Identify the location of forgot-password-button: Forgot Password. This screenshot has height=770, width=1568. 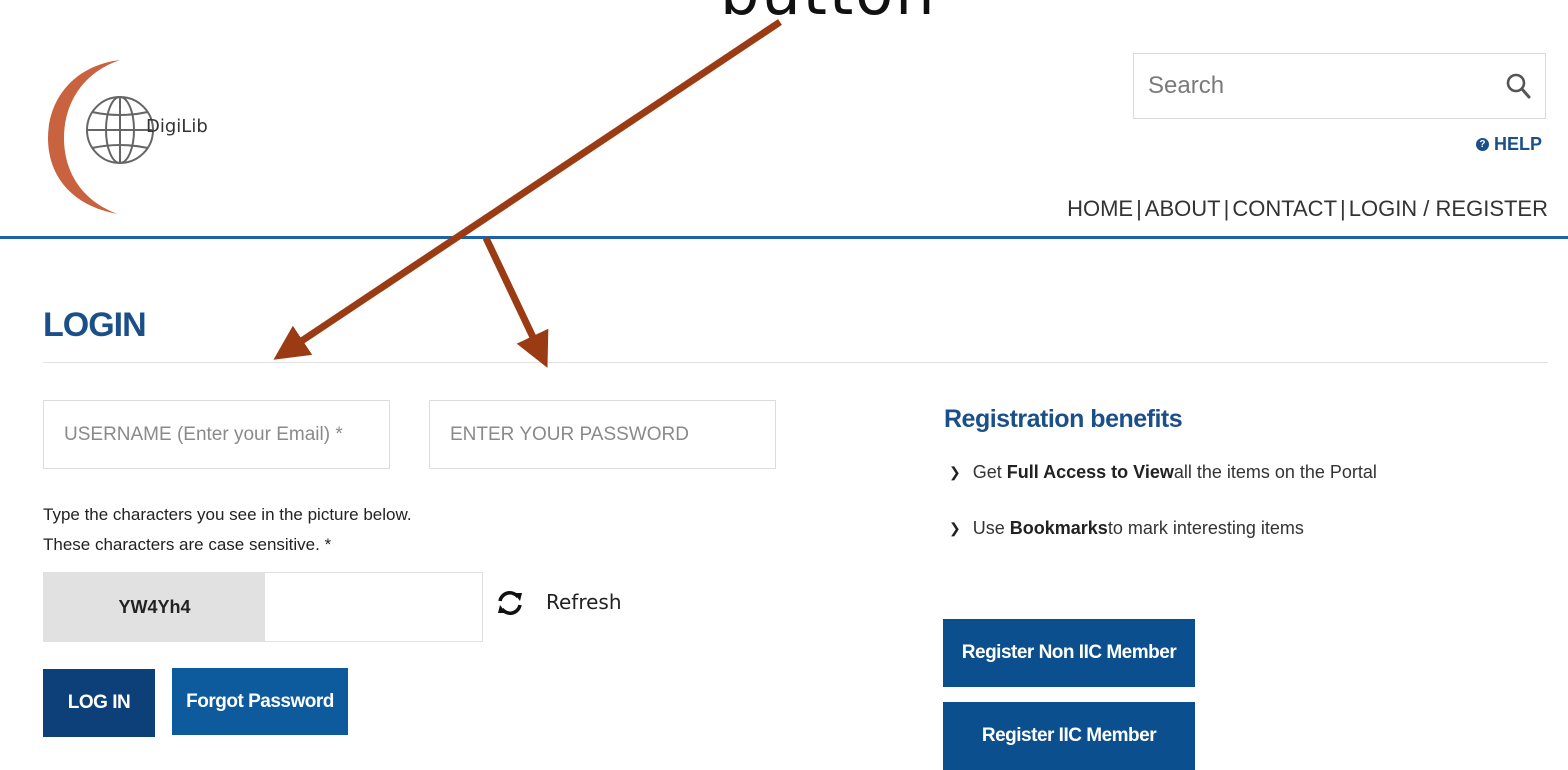
(260, 701).